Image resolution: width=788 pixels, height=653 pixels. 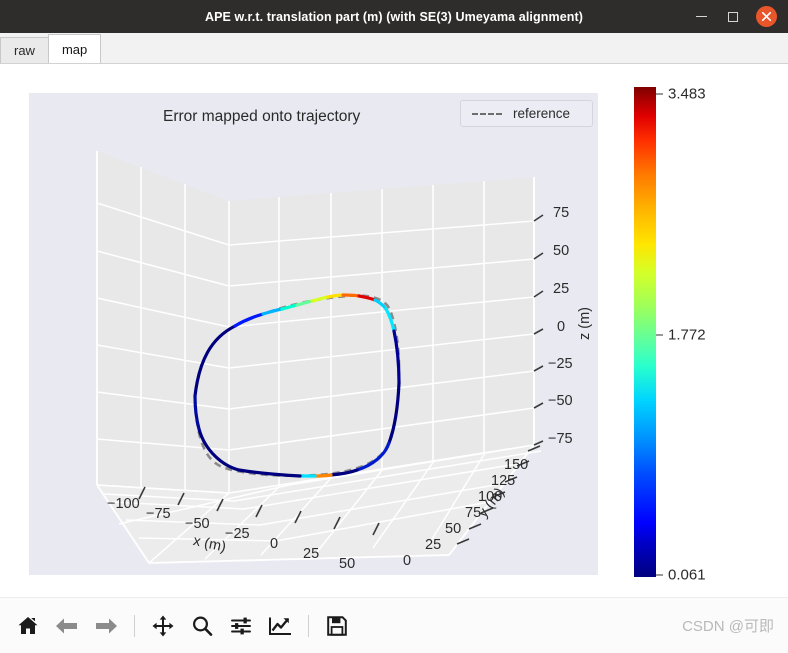 I want to click on z-tick-label-5: −50, so click(x=560, y=401).